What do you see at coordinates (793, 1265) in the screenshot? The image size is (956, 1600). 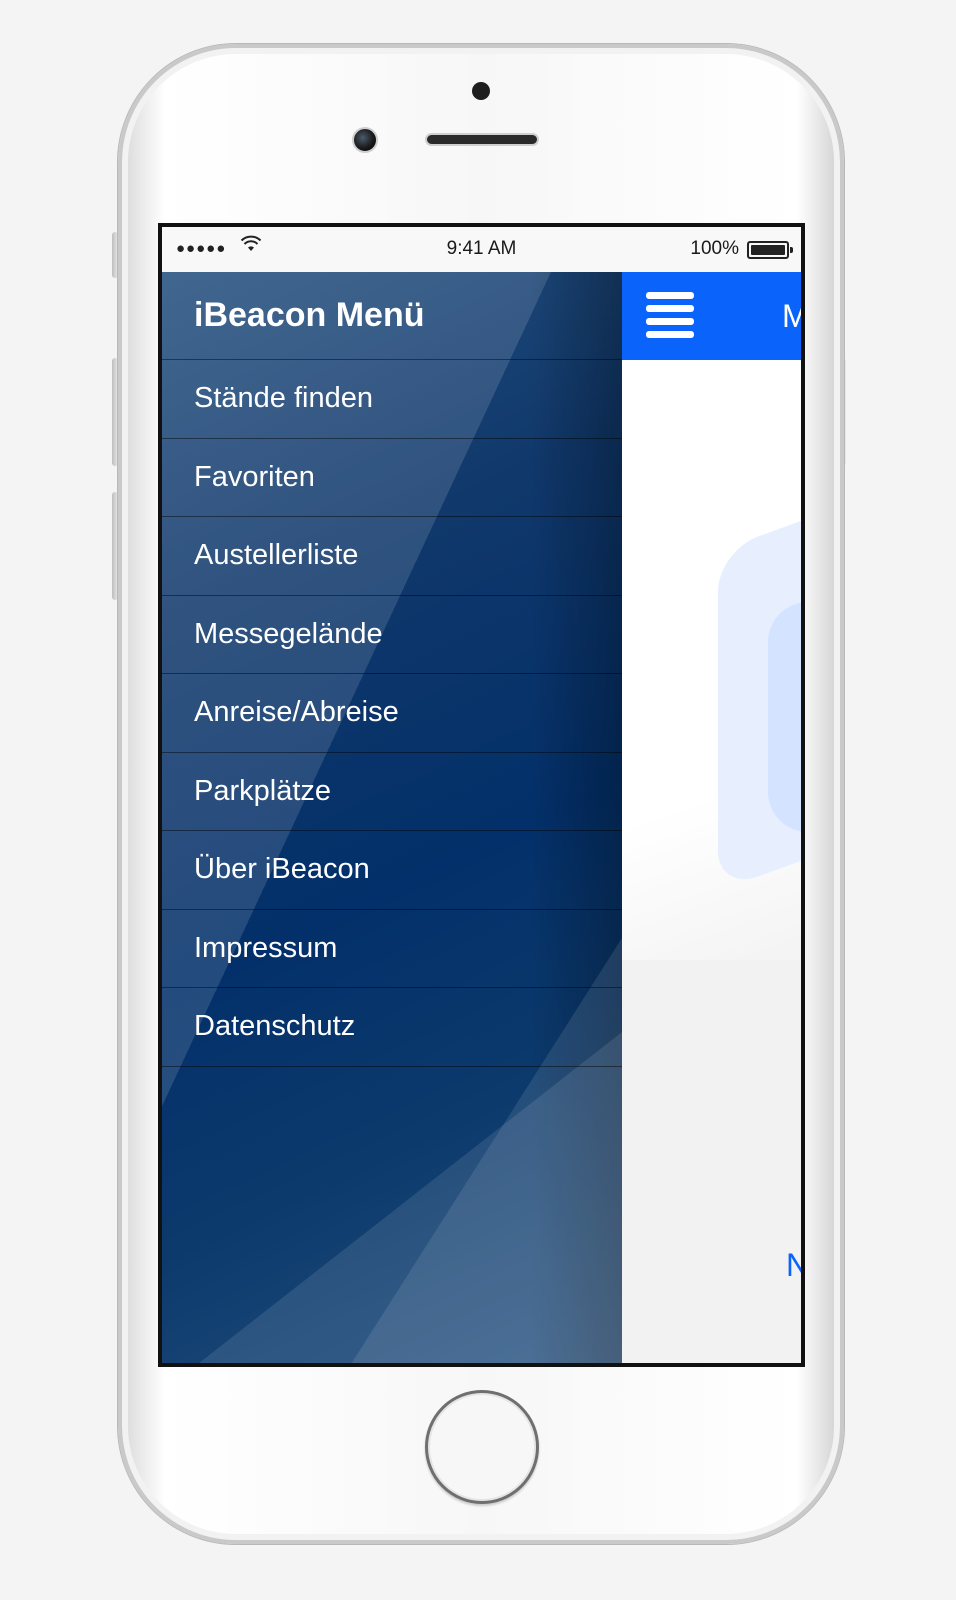 I see `main-link: N` at bounding box center [793, 1265].